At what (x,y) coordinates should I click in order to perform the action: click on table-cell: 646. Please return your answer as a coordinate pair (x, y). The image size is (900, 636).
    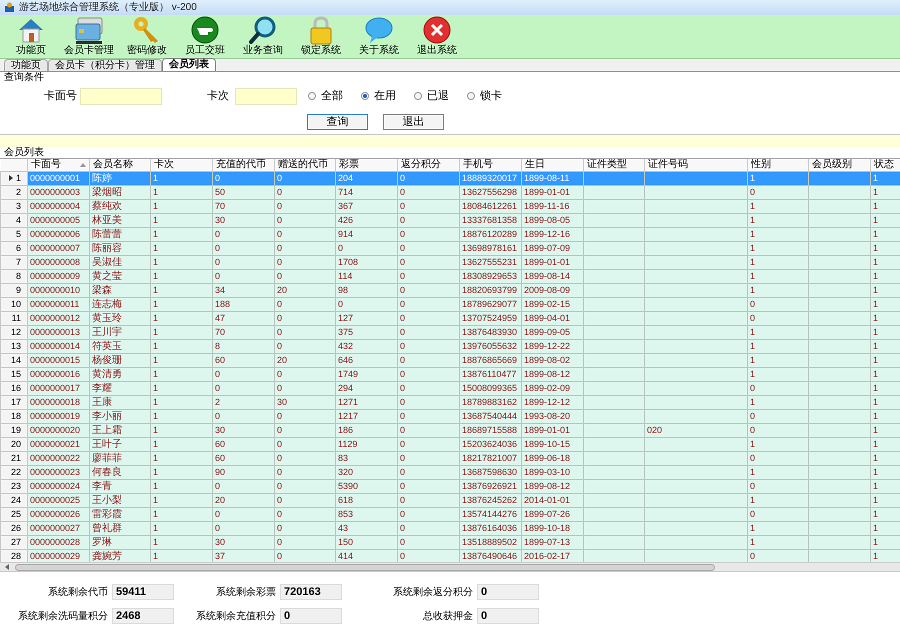
    Looking at the image, I should click on (346, 359).